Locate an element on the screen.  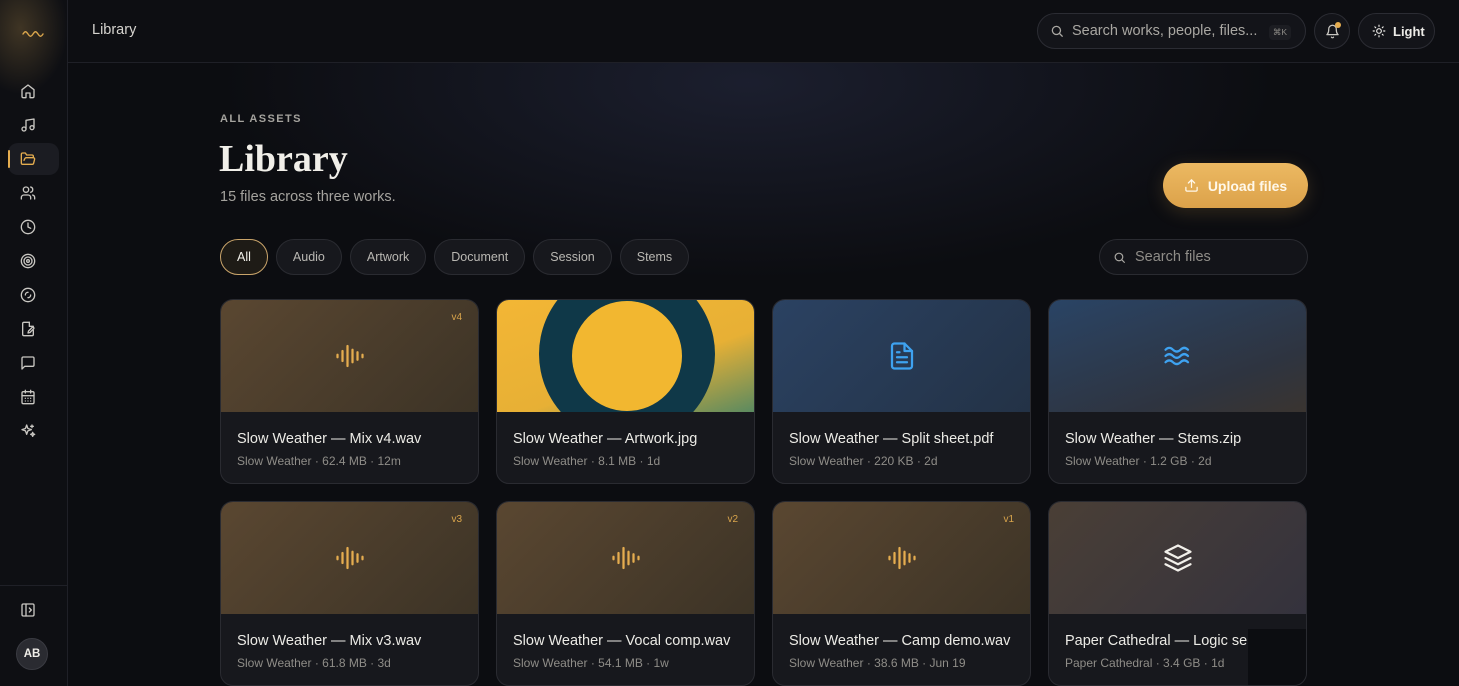
filter-chip-stems: Stems is located at coordinates (654, 257).